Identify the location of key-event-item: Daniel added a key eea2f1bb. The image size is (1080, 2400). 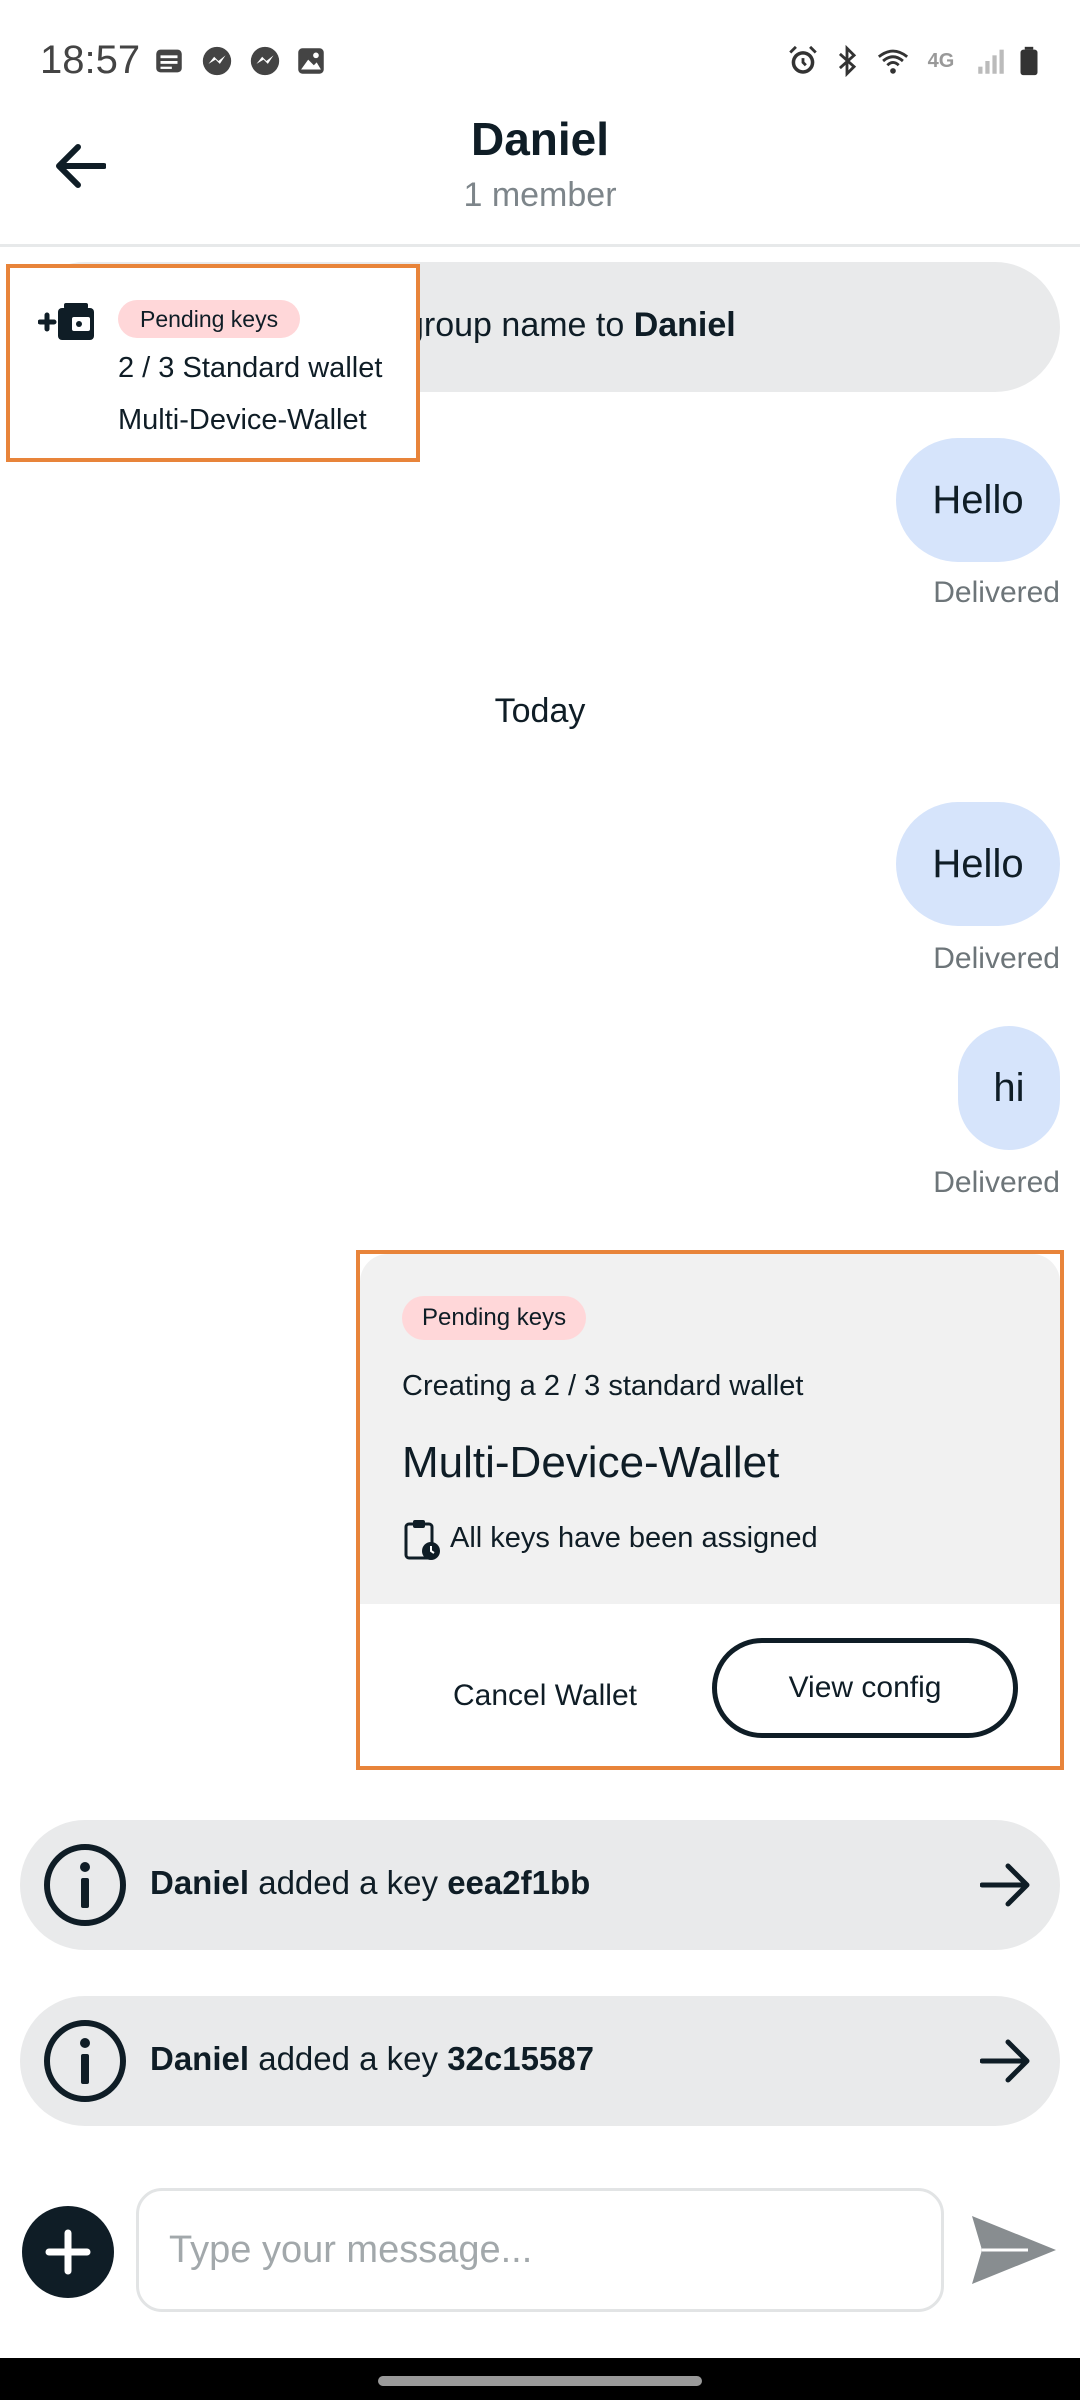
(540, 1885).